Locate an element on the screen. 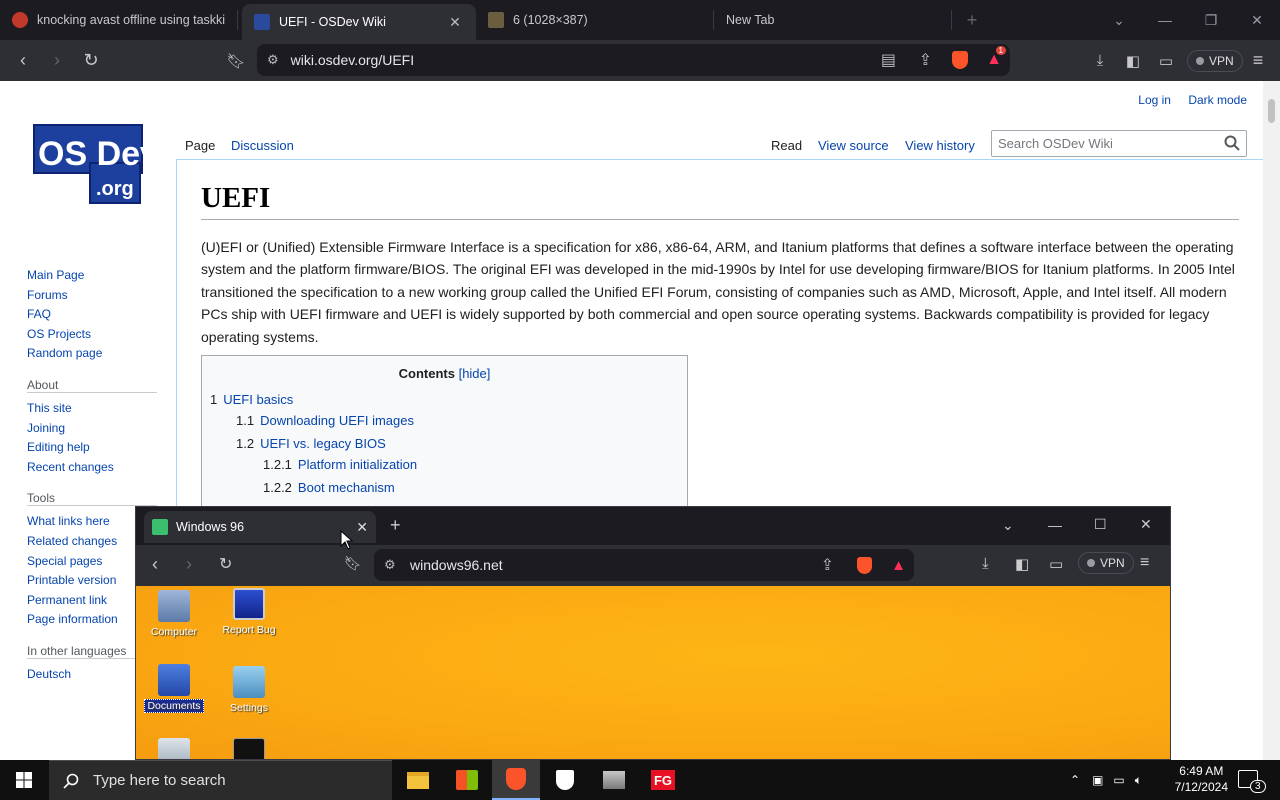  wiki-search-input: Search OSDev Wiki is located at coordinates (1119, 143).